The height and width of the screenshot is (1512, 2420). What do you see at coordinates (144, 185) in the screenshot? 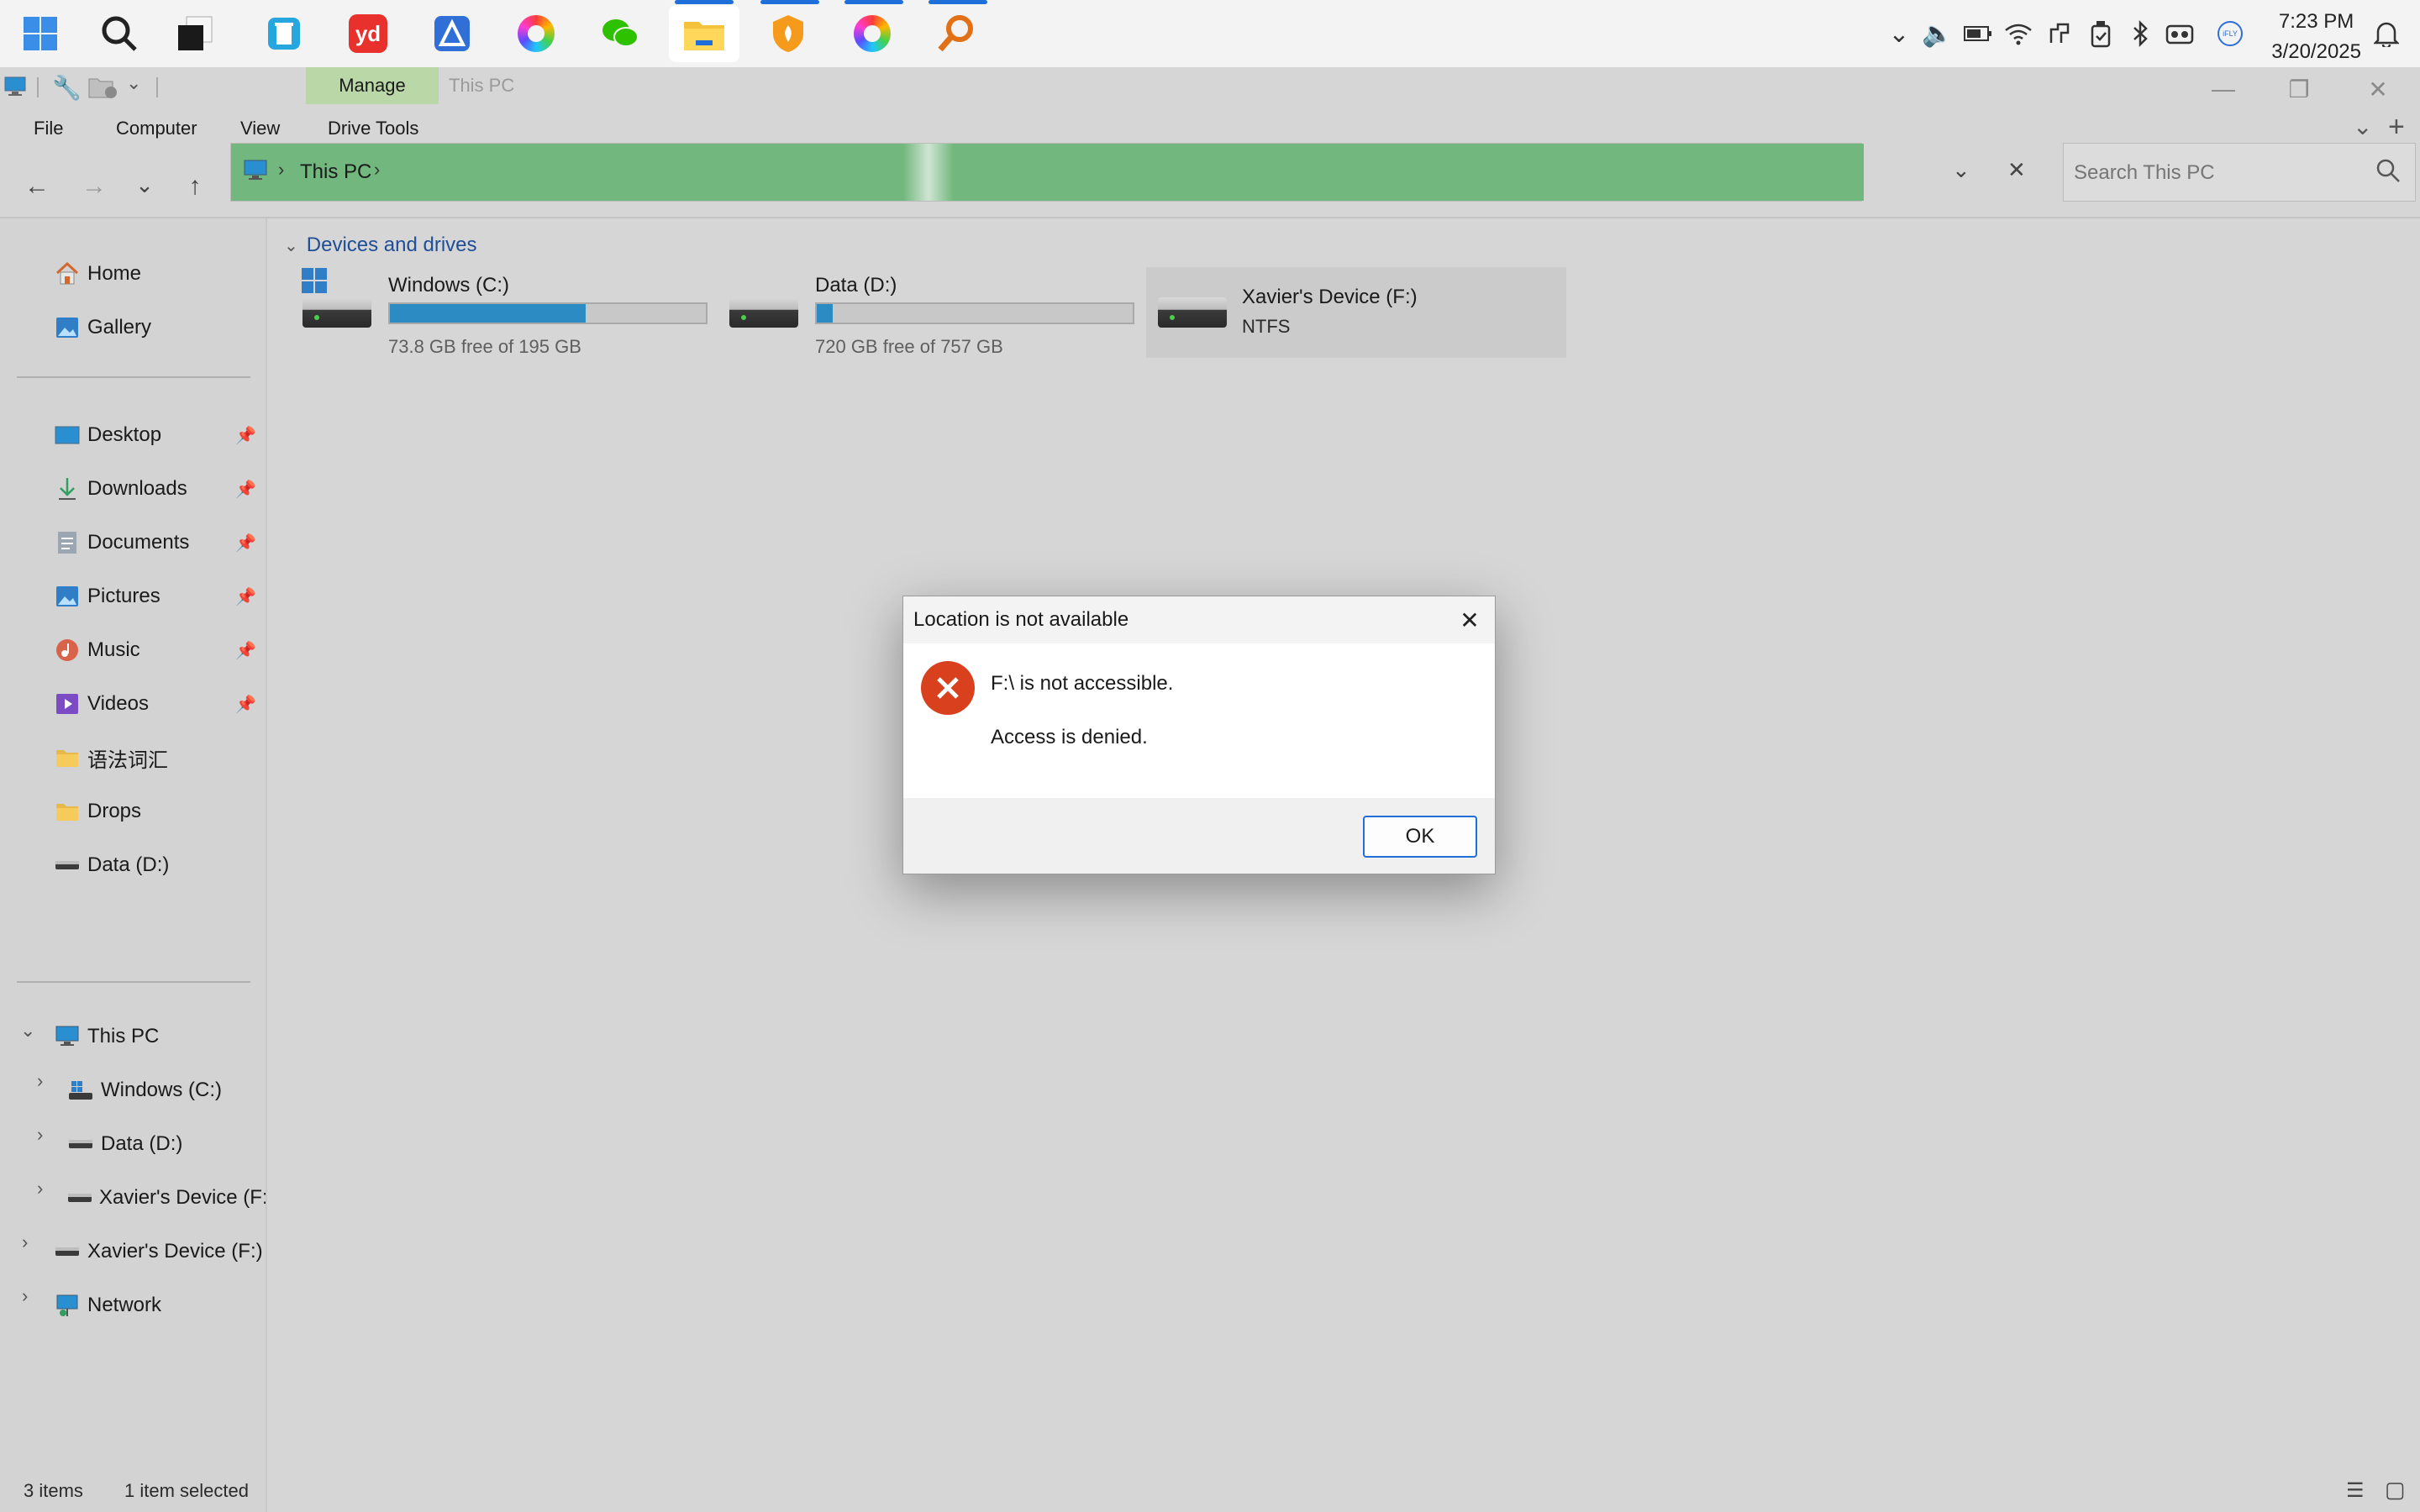
I see `recent-locations-chevron-icon: ⌄` at bounding box center [144, 185].